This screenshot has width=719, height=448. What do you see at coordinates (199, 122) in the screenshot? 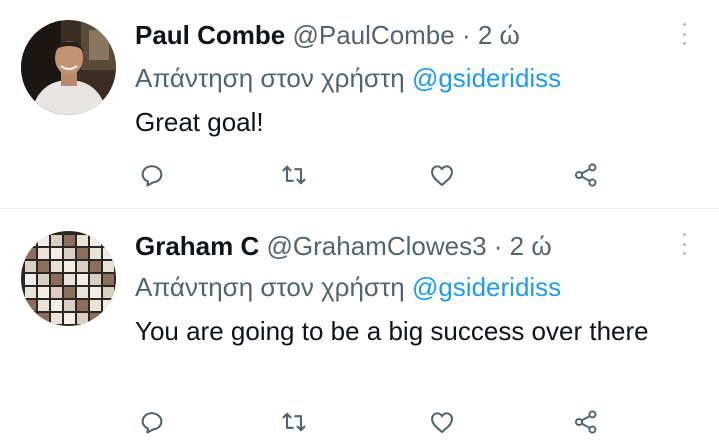
I see `tweet-text: Great goal!` at bounding box center [199, 122].